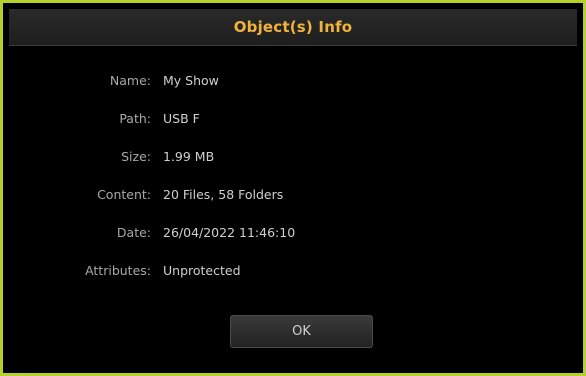 This screenshot has width=586, height=376. I want to click on date-value: 26/04/2022 11:46:10, so click(229, 232).